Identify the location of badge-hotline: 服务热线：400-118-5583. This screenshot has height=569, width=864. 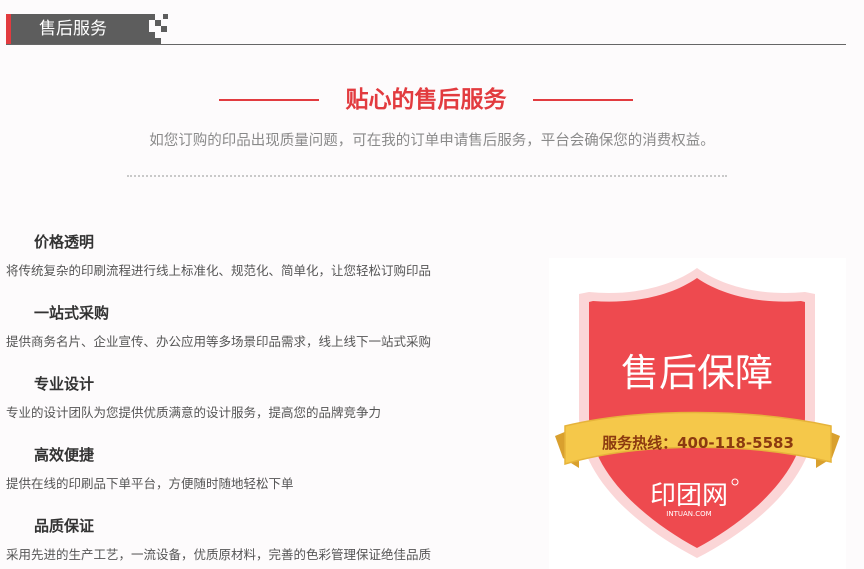
(698, 443).